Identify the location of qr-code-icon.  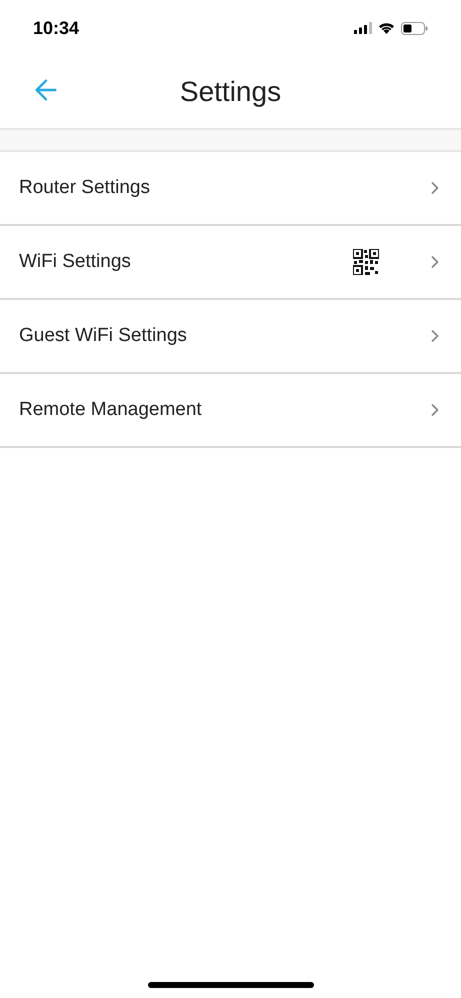
(366, 262).